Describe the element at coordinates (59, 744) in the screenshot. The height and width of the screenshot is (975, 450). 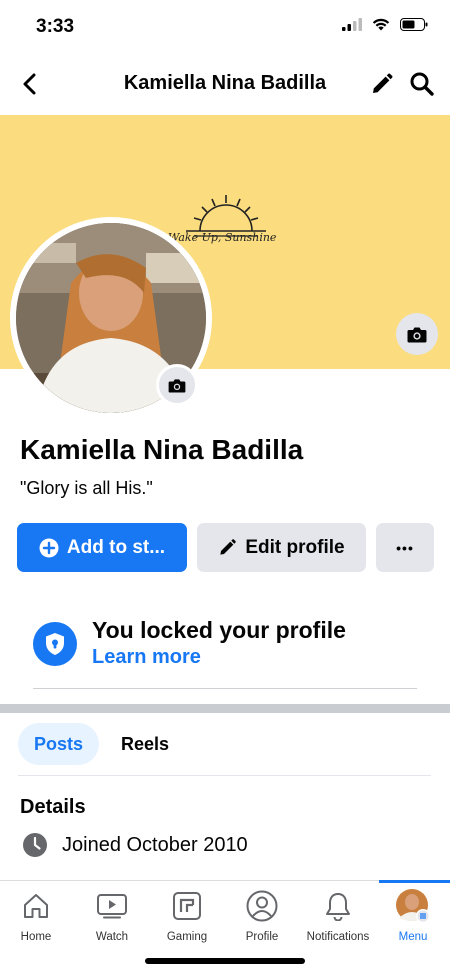
I see `tab-posts: Posts` at that location.